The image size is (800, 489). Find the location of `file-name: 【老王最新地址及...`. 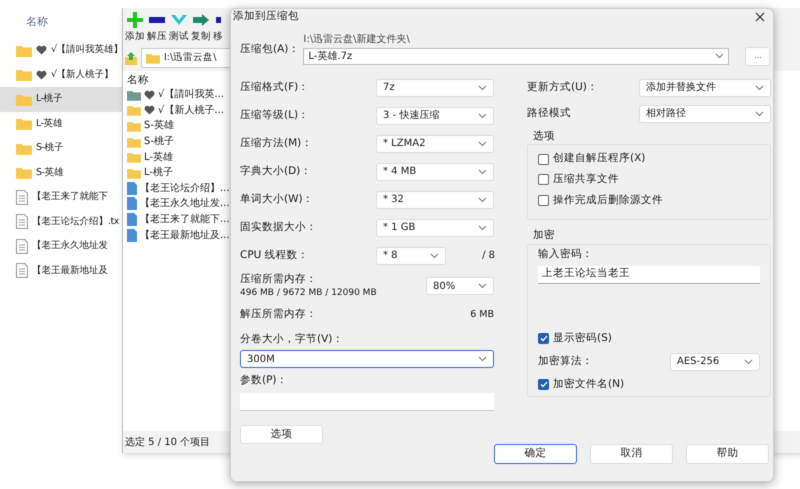

file-name: 【老王最新地址及... is located at coordinates (185, 235).